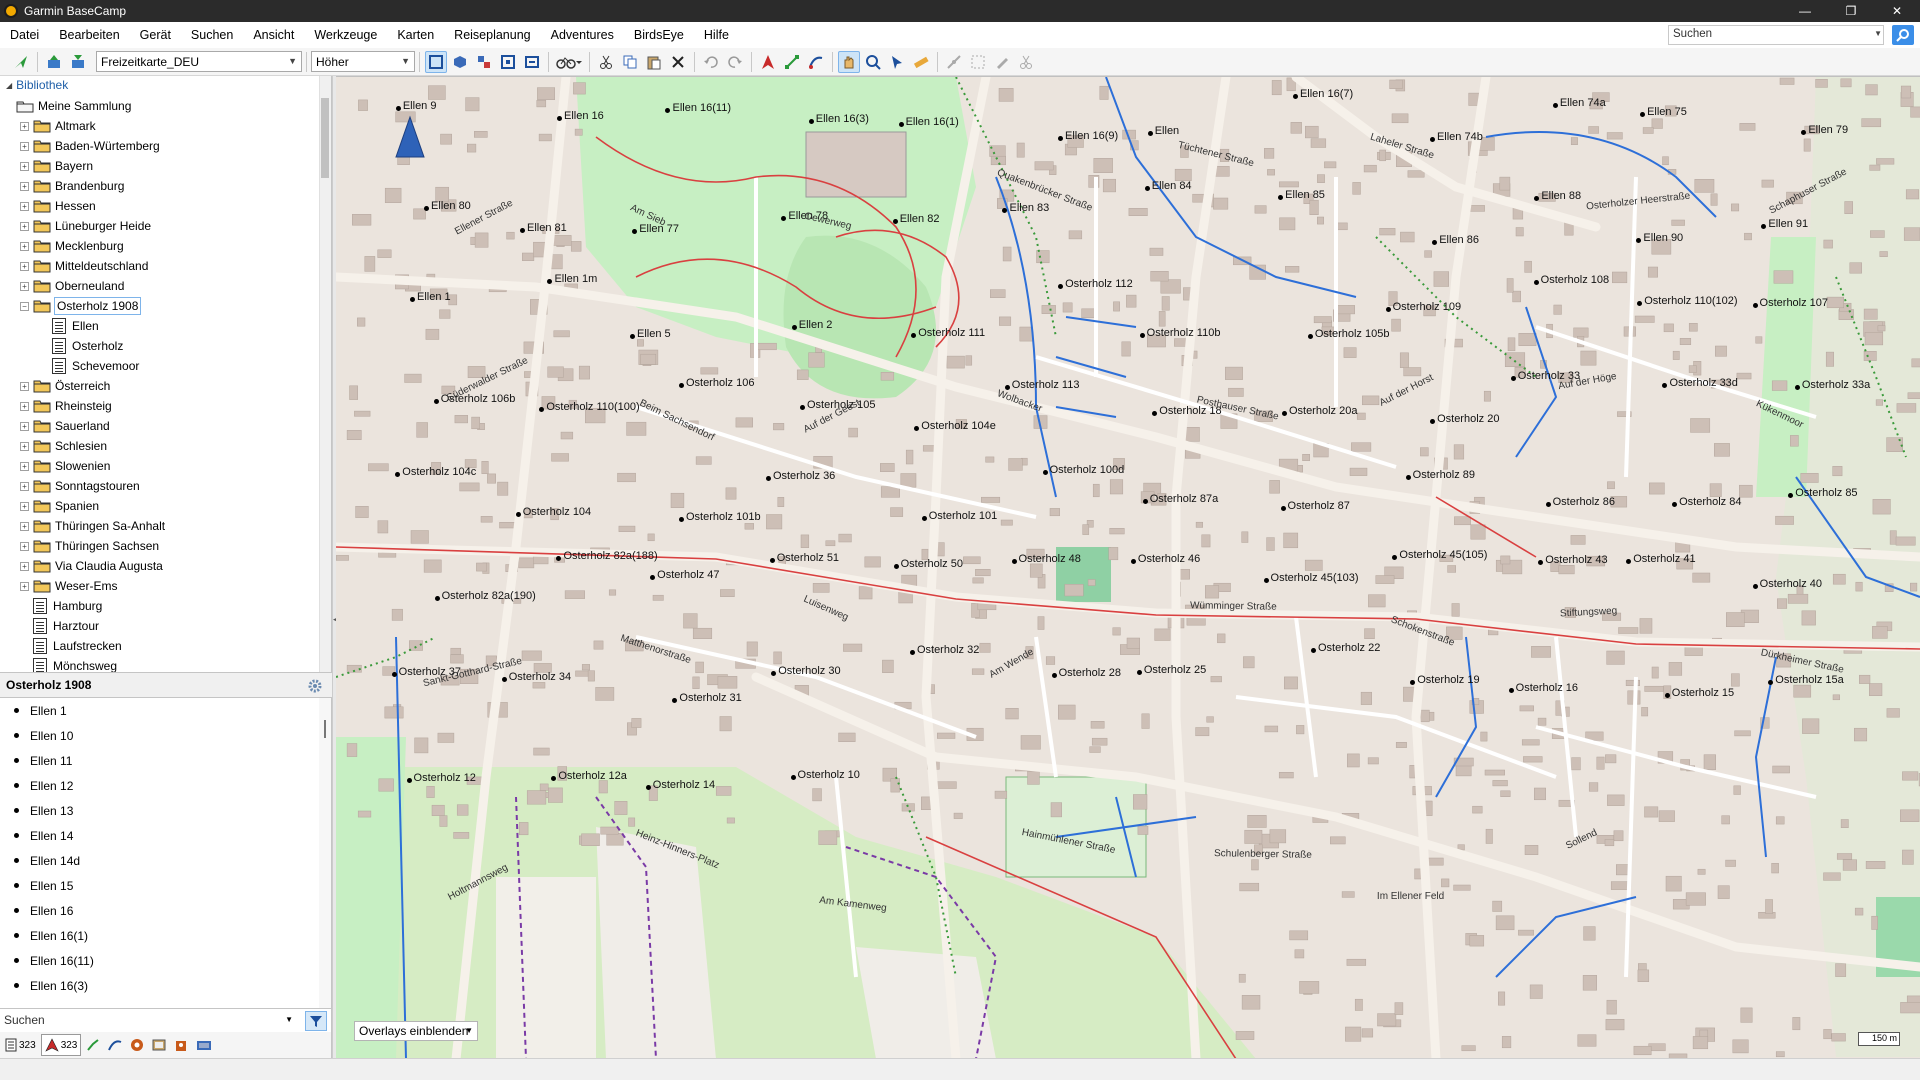 This screenshot has height=1080, width=1920. What do you see at coordinates (56, 166) in the screenshot?
I see `tree-item-folder: + Bayern` at bounding box center [56, 166].